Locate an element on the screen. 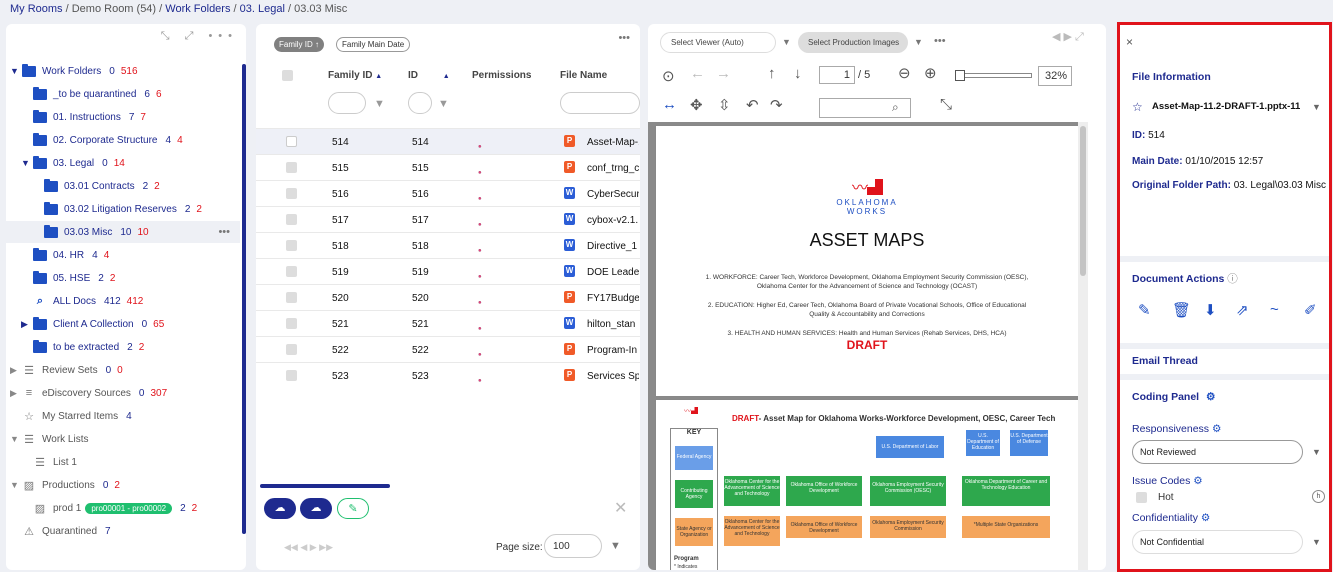 The image size is (1333, 572). sort-chip-family-id: Family ID ↑ is located at coordinates (299, 44).